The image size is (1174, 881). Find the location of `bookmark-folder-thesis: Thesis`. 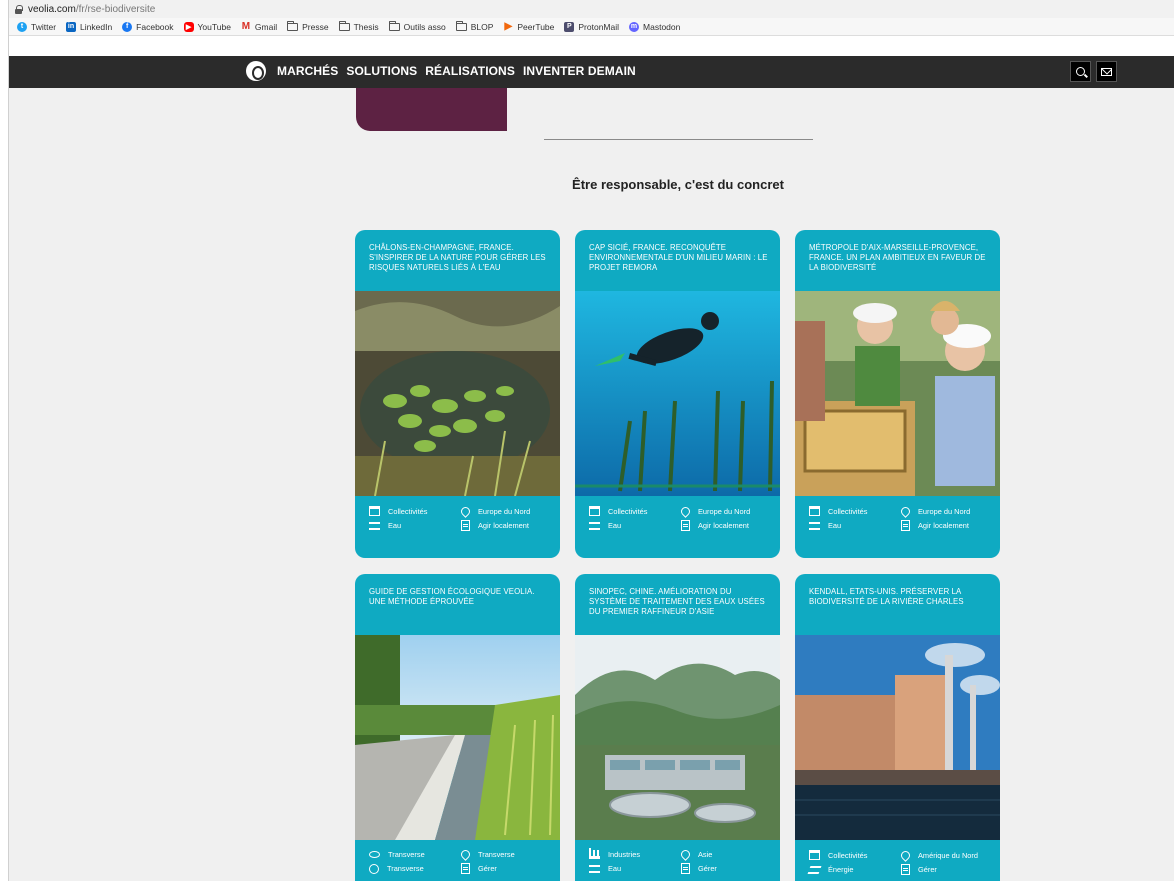

bookmark-folder-thesis: Thesis is located at coordinates (358, 26).